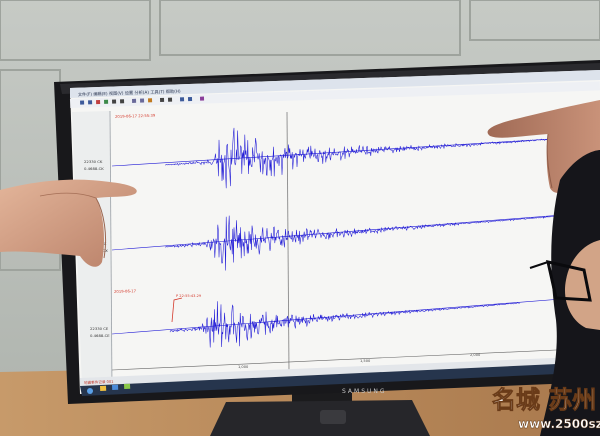 This screenshot has height=436, width=600. Describe the element at coordinates (189, 296) in the screenshot. I see `svg-text: P 22:55:43.29` at that location.